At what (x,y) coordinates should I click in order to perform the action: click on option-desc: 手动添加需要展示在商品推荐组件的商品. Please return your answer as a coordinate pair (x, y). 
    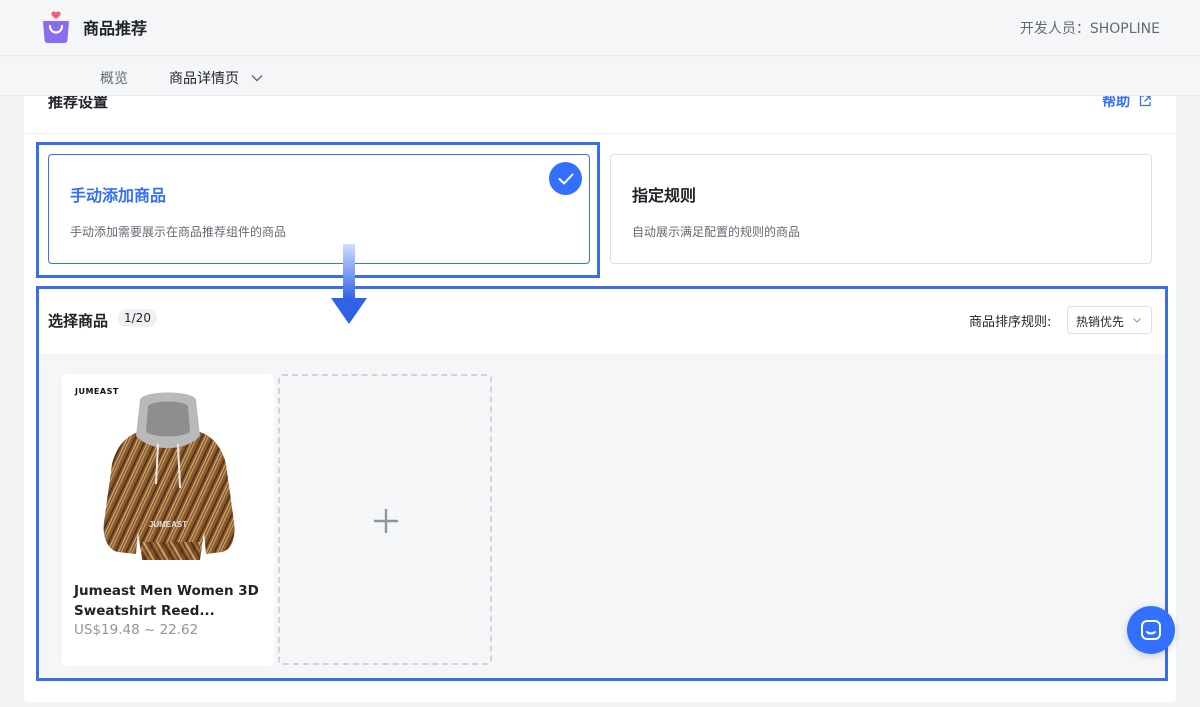
    Looking at the image, I should click on (178, 232).